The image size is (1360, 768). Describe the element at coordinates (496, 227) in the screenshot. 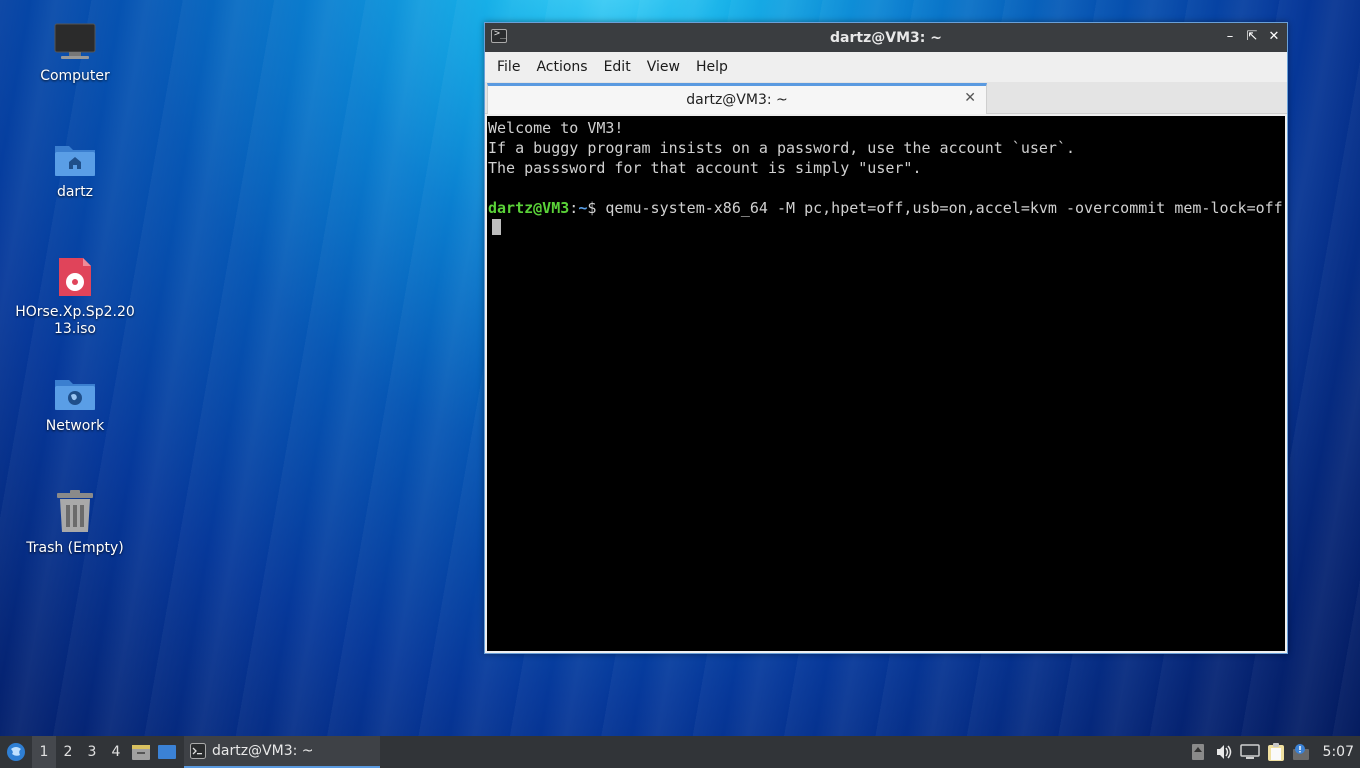

I see `text-cursor` at that location.